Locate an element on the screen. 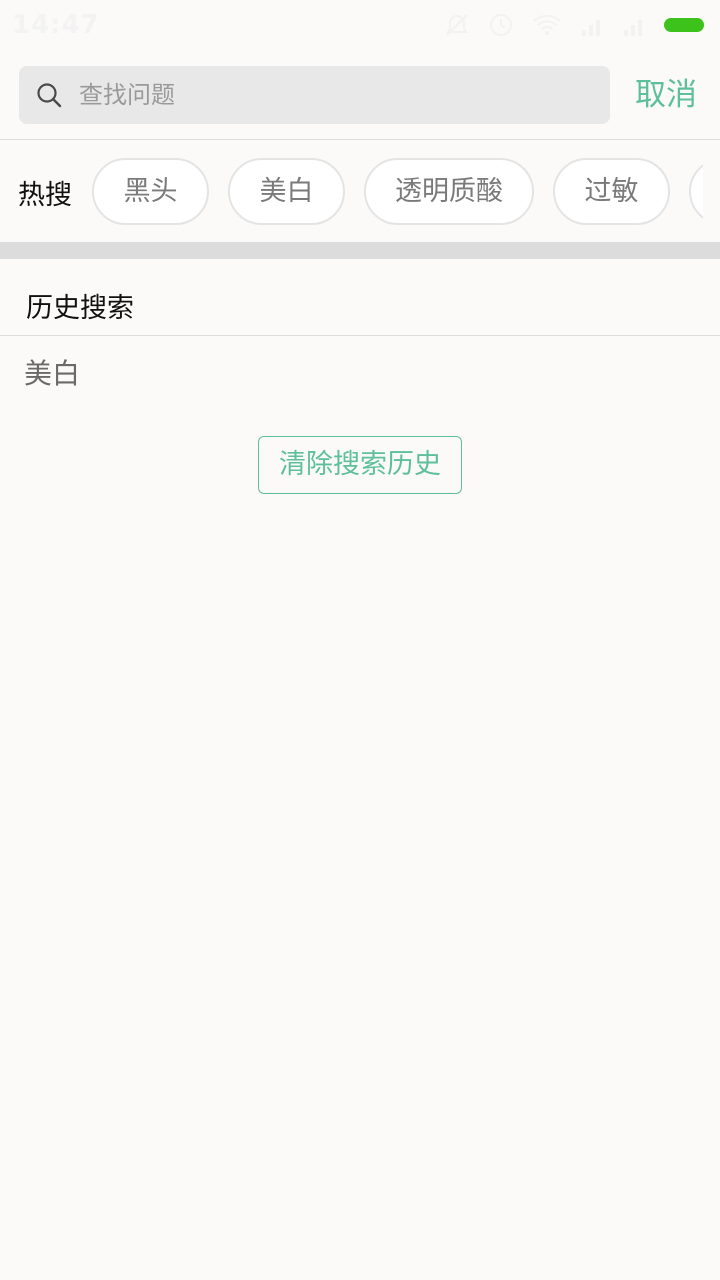 The width and height of the screenshot is (720, 1280). section-divider is located at coordinates (360, 250).